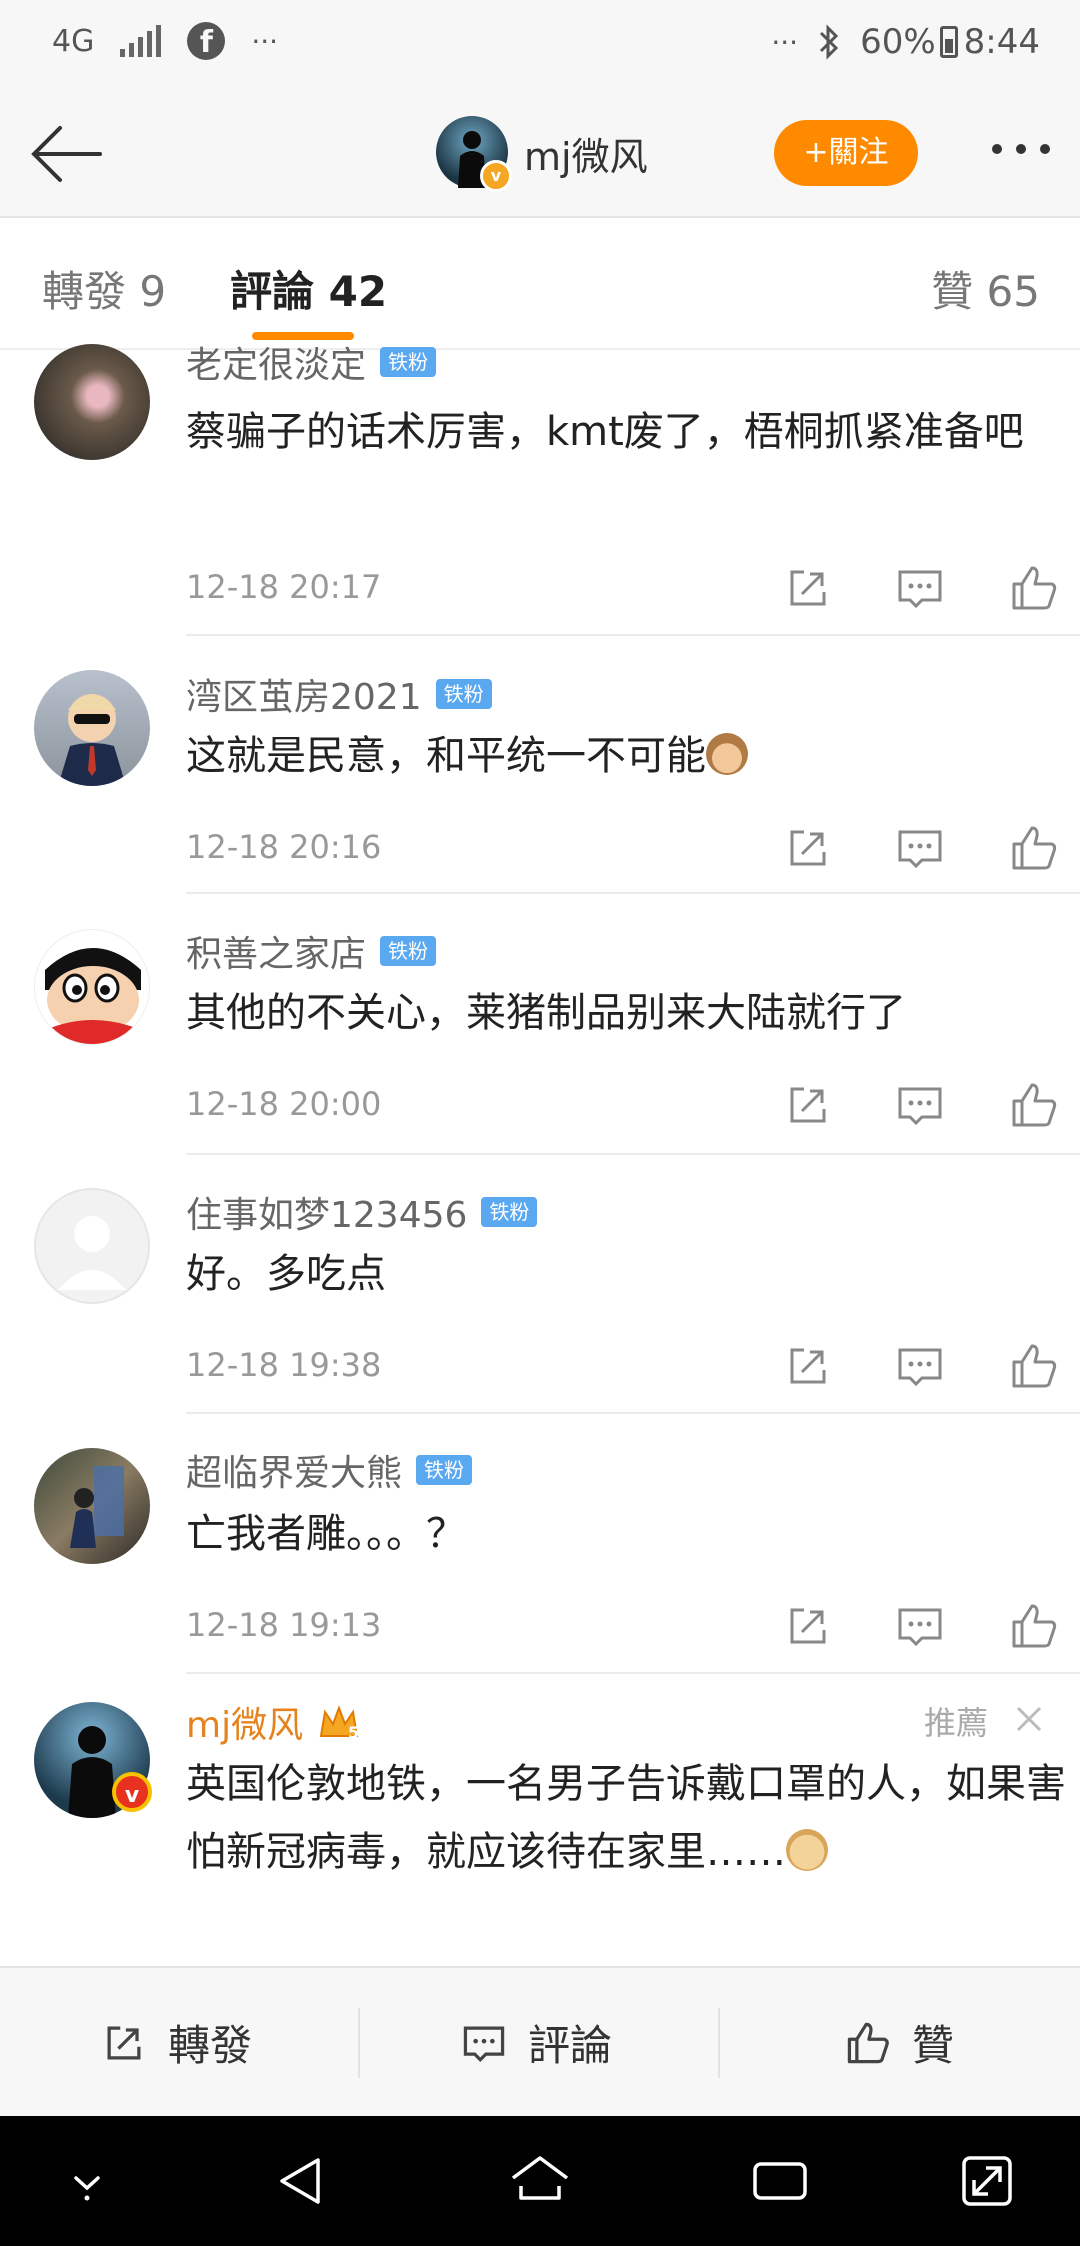  I want to click on facebook-icon: f, so click(206, 41).